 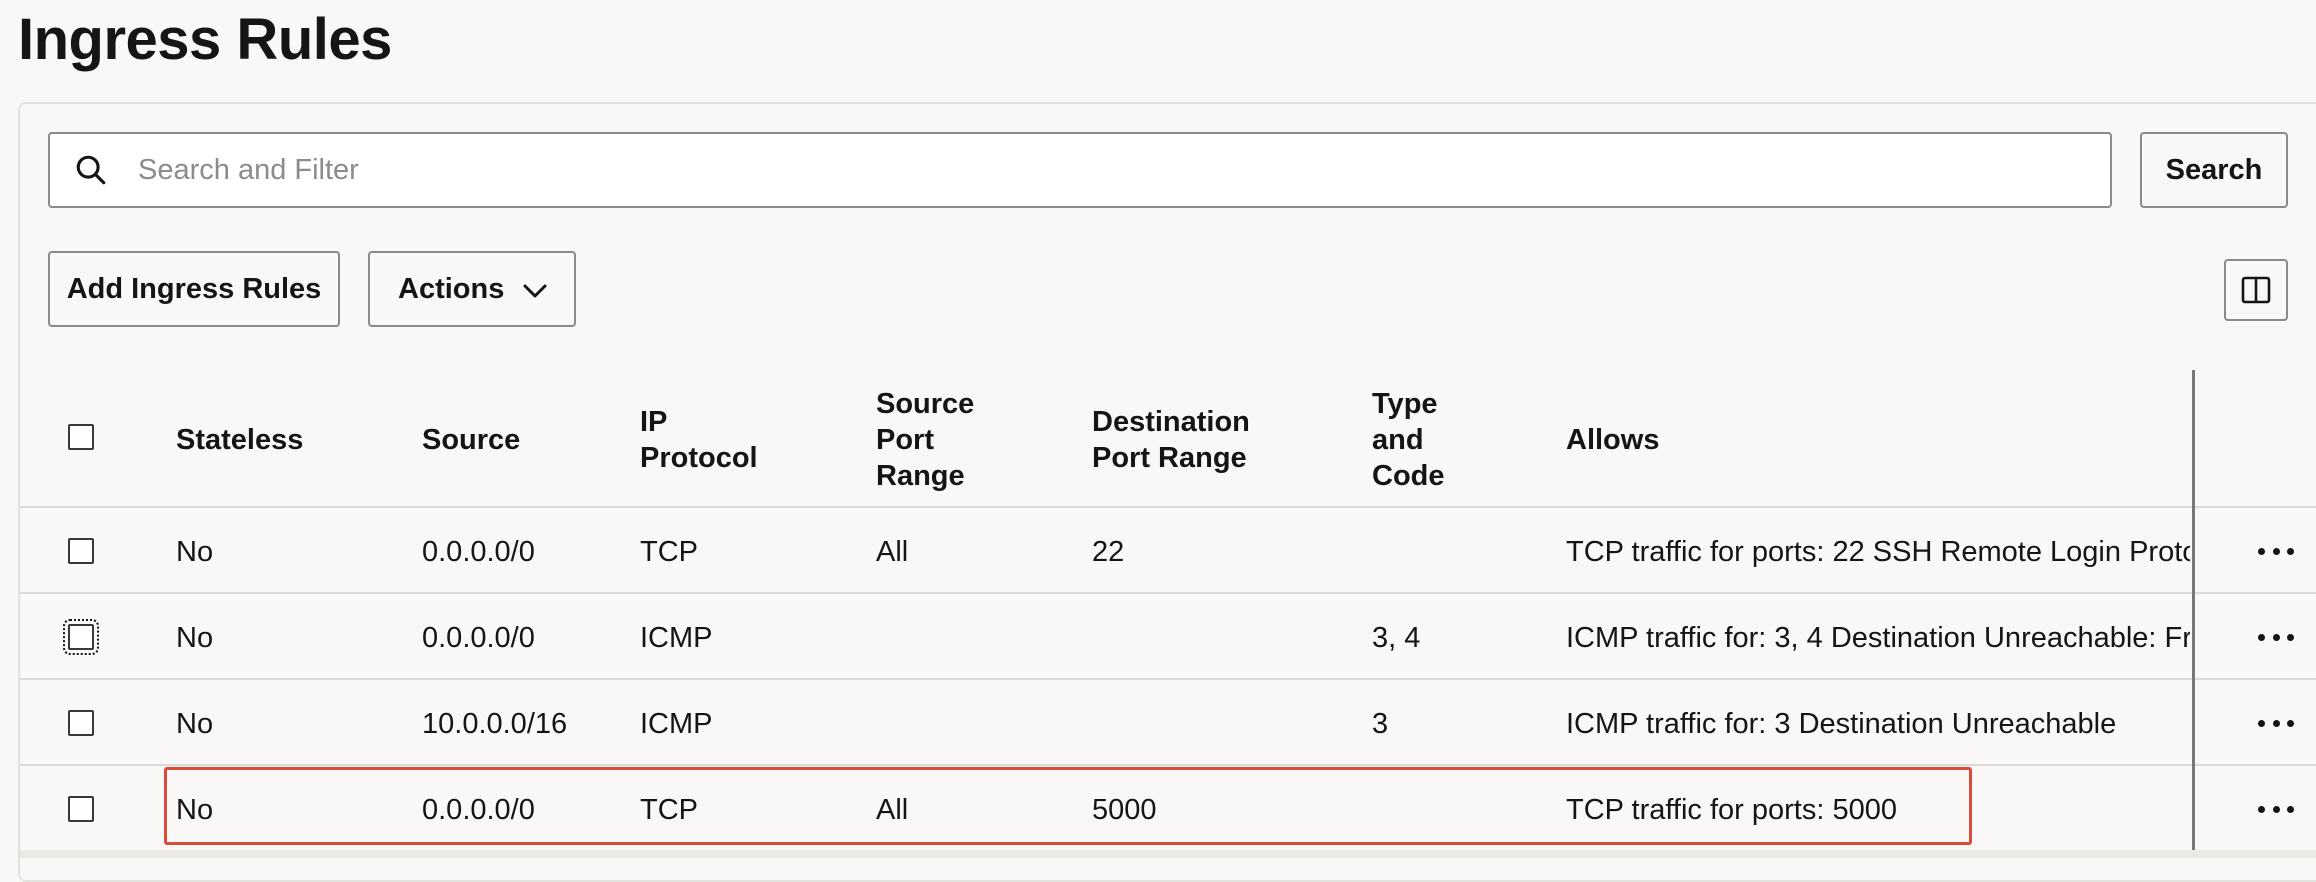 What do you see at coordinates (1408, 476) in the screenshot?
I see `header-type-and-code-3: Code` at bounding box center [1408, 476].